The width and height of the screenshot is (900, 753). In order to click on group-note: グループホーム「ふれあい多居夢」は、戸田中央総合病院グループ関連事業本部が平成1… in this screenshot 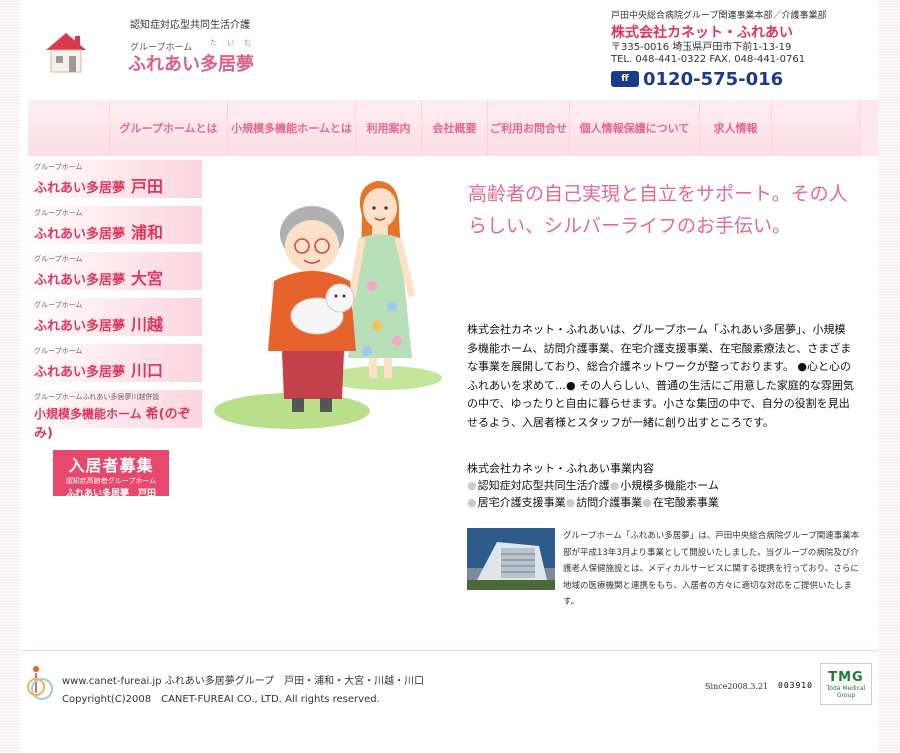, I will do `click(711, 569)`.